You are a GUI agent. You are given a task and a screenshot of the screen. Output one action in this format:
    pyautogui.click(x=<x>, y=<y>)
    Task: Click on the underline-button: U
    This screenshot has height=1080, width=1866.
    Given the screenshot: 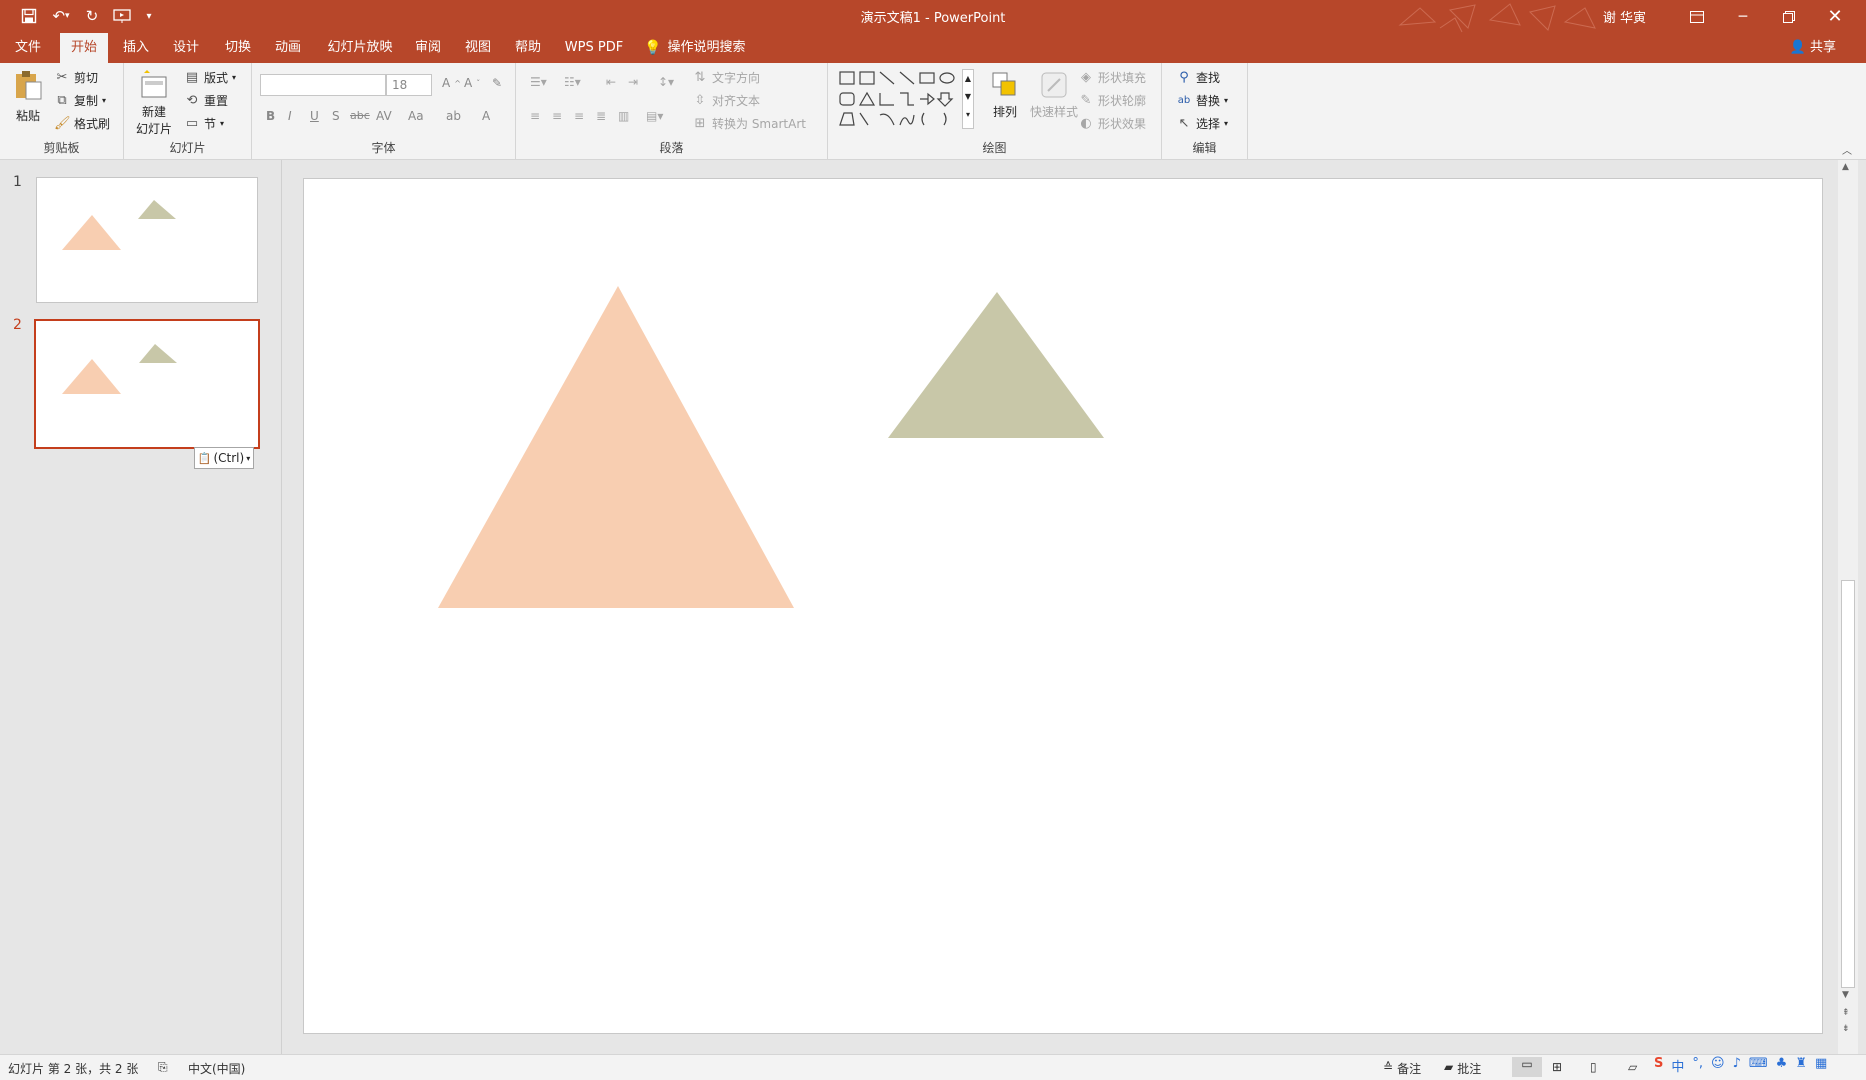 What is the action you would take?
    pyautogui.click(x=314, y=116)
    